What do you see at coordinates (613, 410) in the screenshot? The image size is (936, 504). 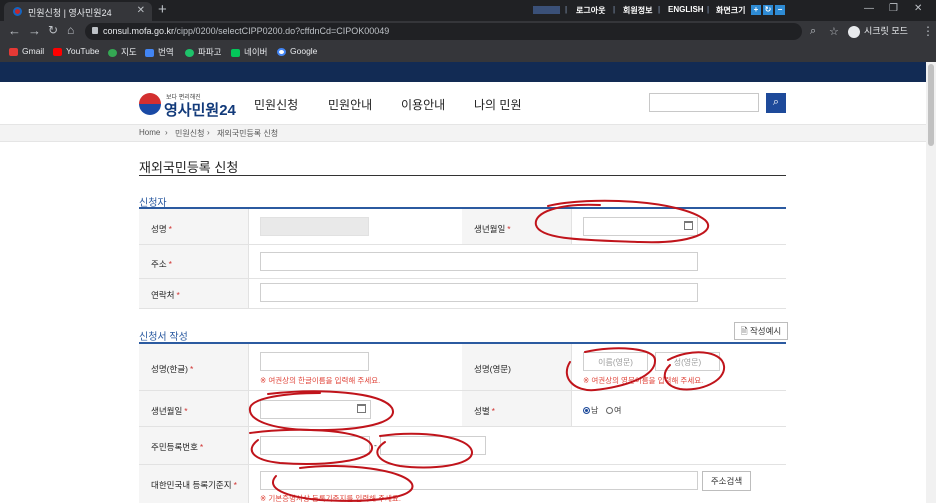 I see `gender-female-radio: 여` at bounding box center [613, 410].